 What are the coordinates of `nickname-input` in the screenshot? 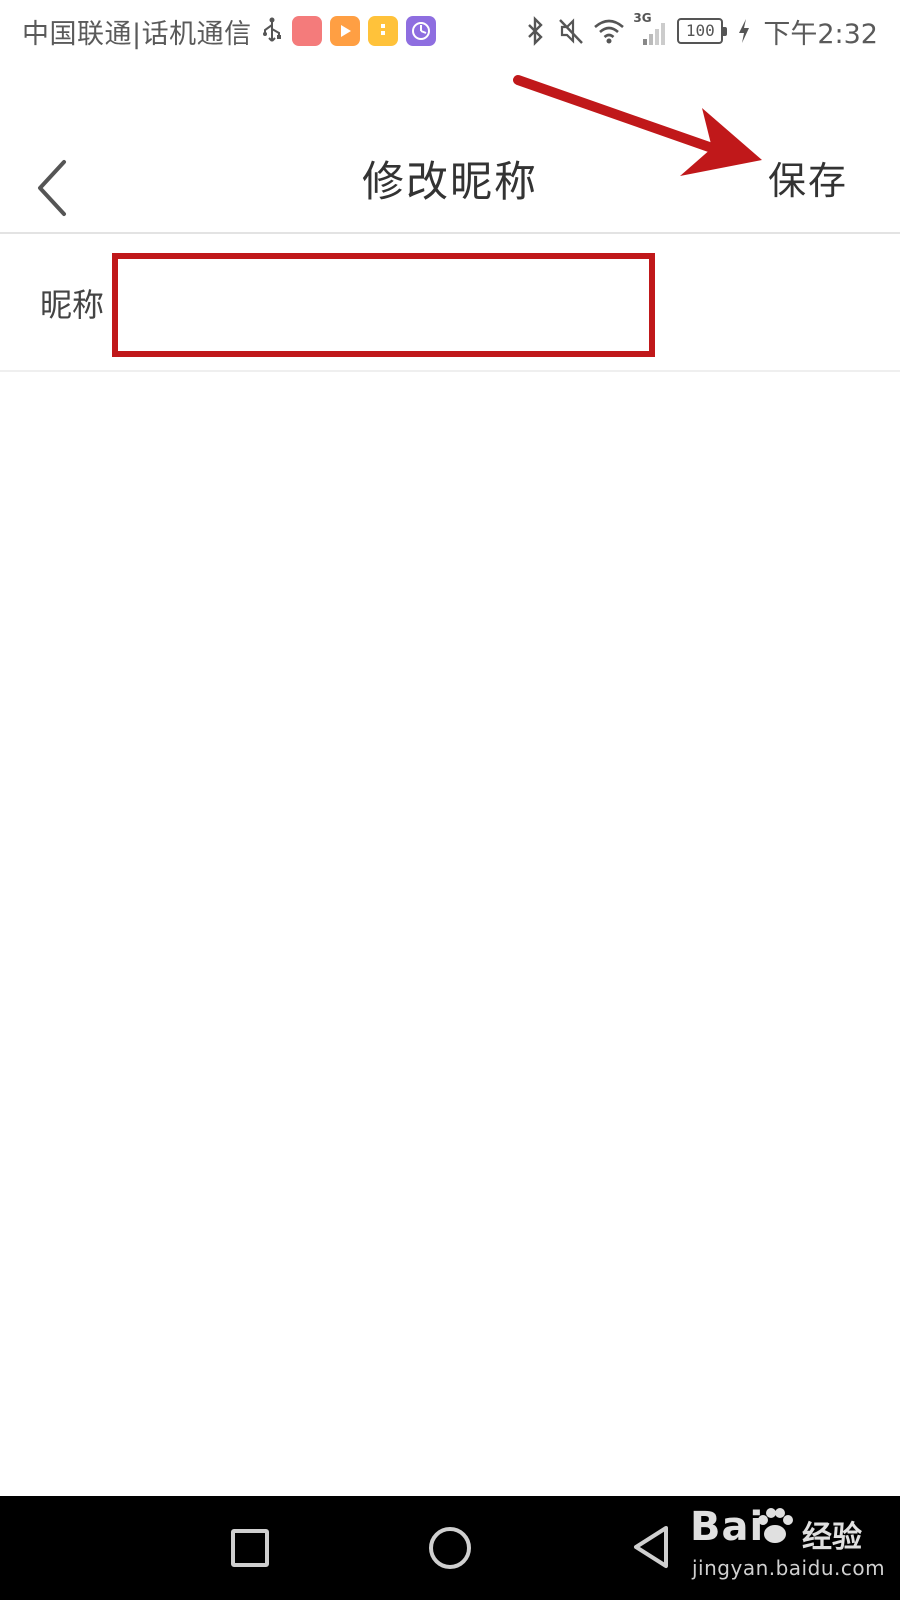 It's located at (380, 299).